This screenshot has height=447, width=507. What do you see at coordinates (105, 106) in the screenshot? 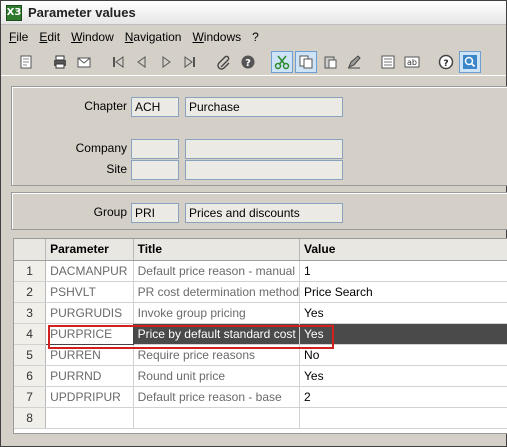
I see `chapter-label: Chapter` at bounding box center [105, 106].